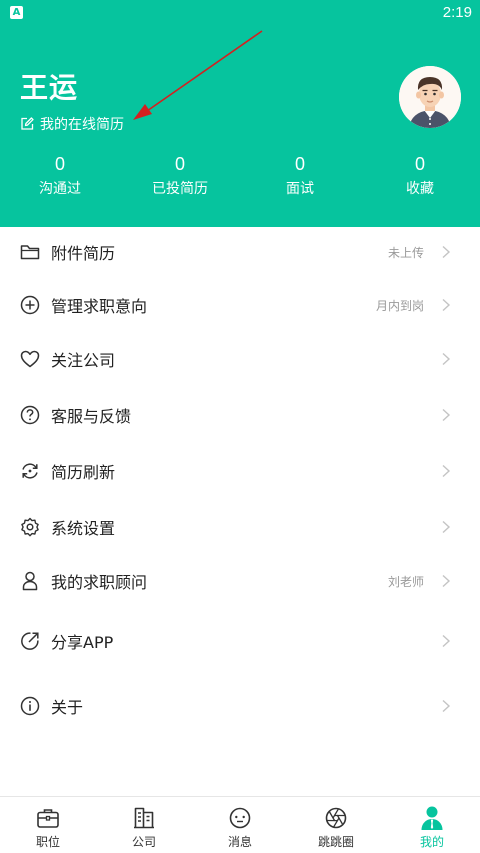 The width and height of the screenshot is (480, 853). What do you see at coordinates (83, 253) in the screenshot?
I see `menu-label: 附件简历` at bounding box center [83, 253].